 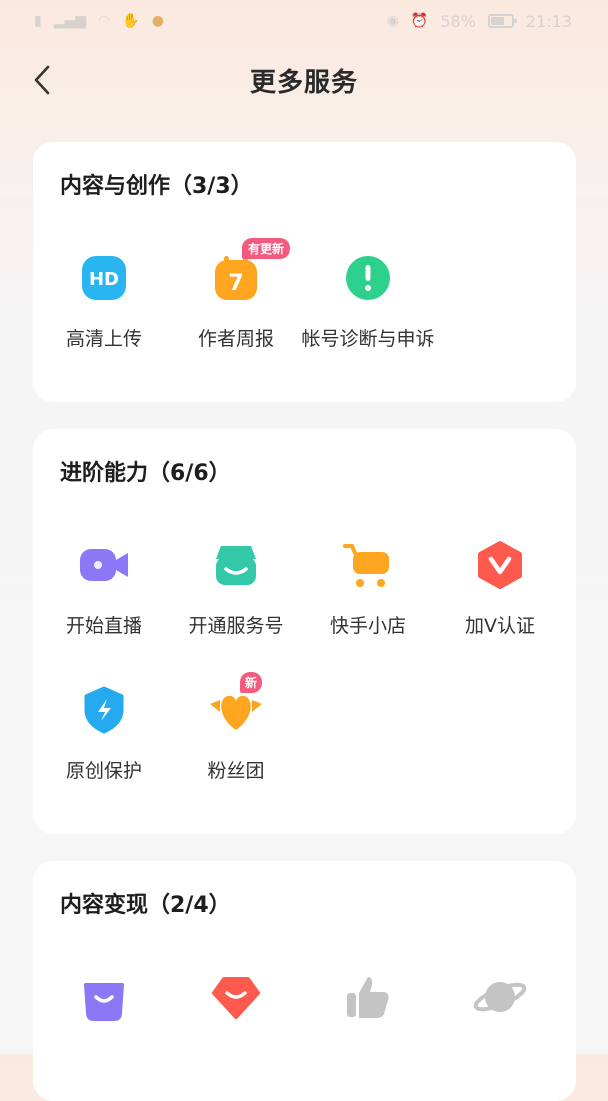 I want to click on hand-icon: ✋, so click(x=131, y=21).